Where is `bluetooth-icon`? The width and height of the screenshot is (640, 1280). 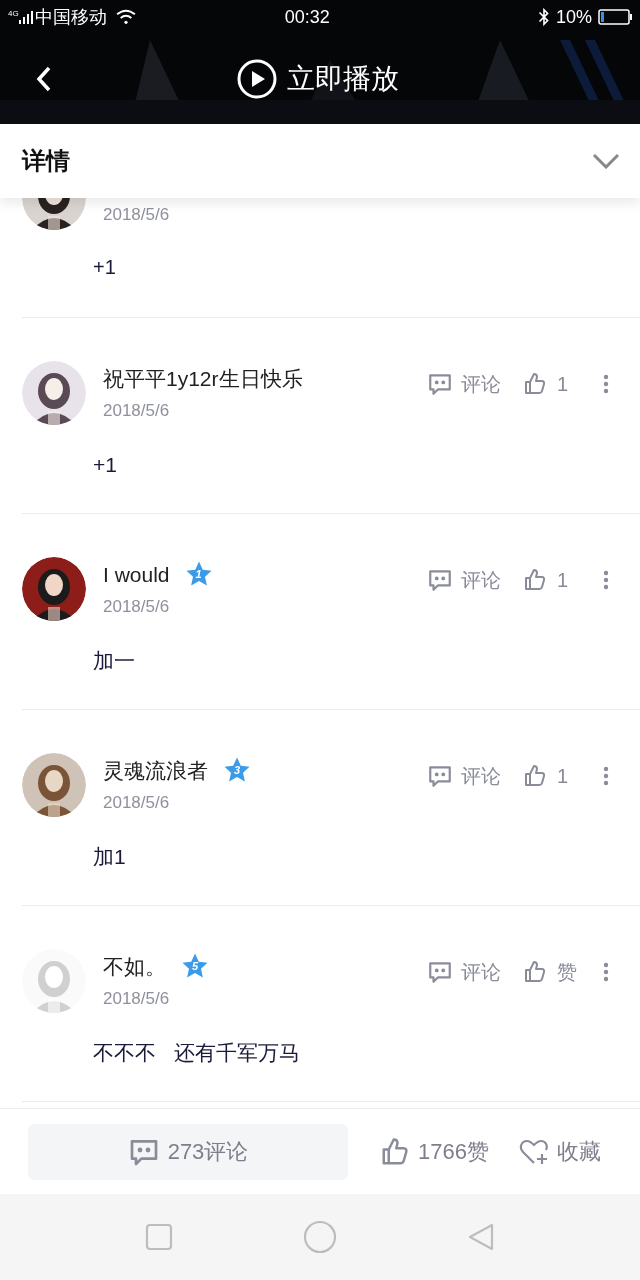 bluetooth-icon is located at coordinates (543, 17).